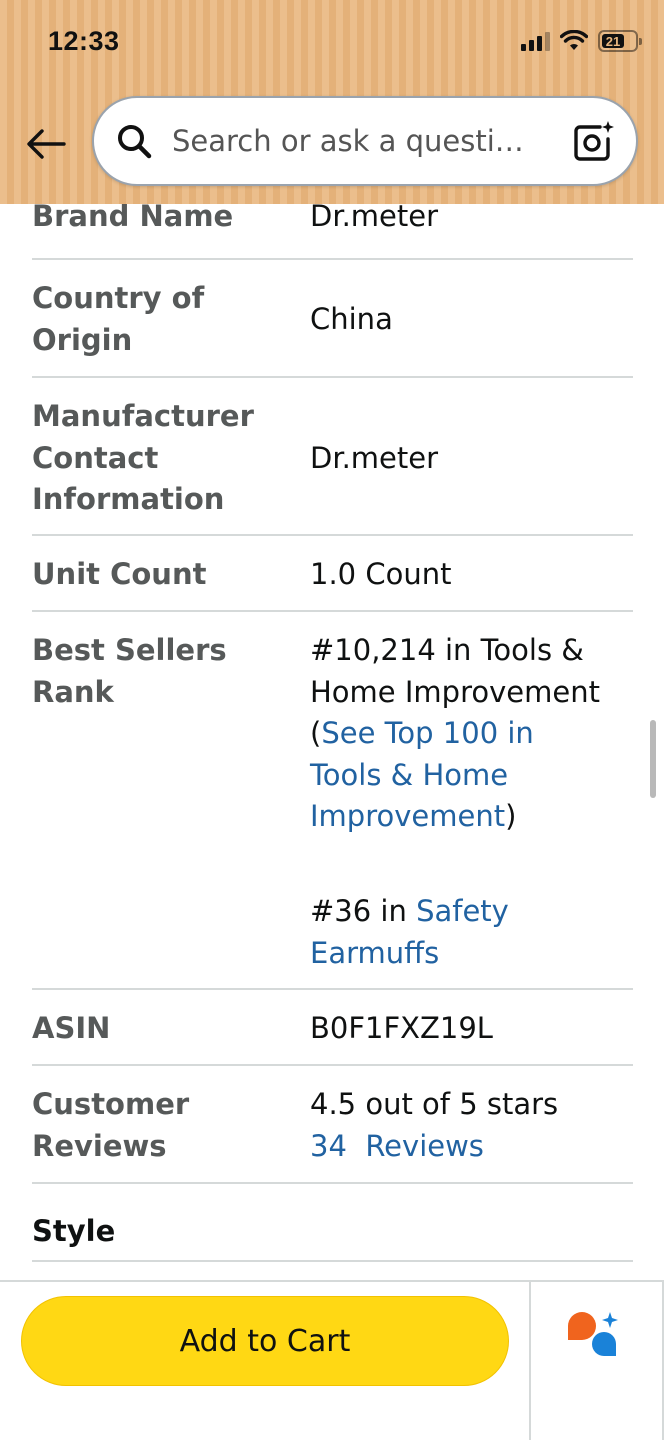 This screenshot has height=1440, width=664. Describe the element at coordinates (653, 759) in the screenshot. I see `scrollbar` at that location.